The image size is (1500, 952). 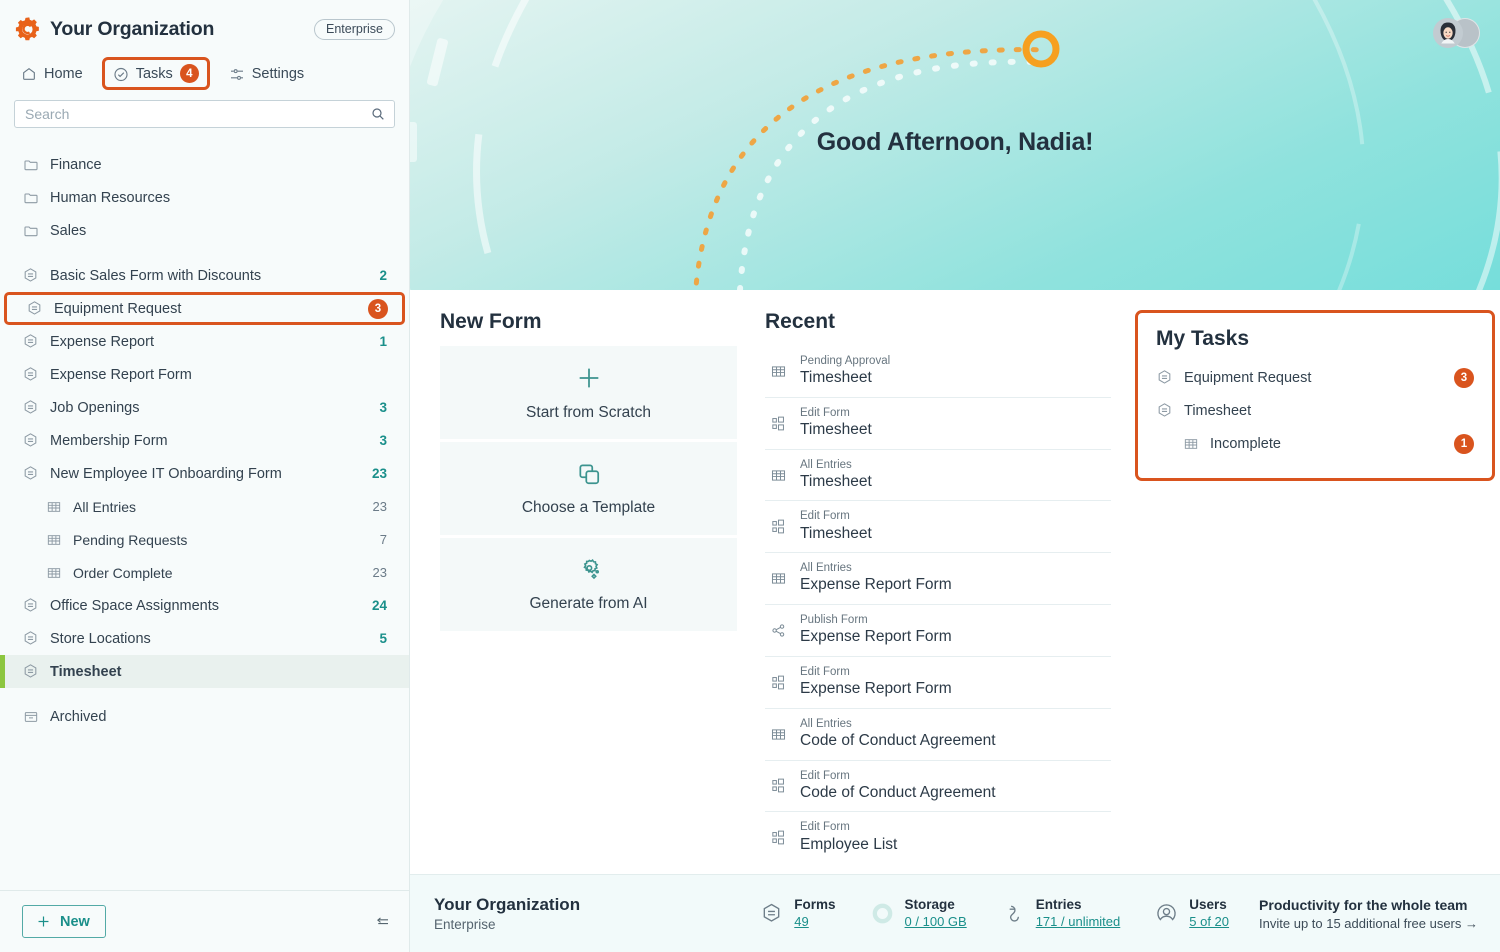 What do you see at coordinates (30, 197) in the screenshot?
I see `folder-icon` at bounding box center [30, 197].